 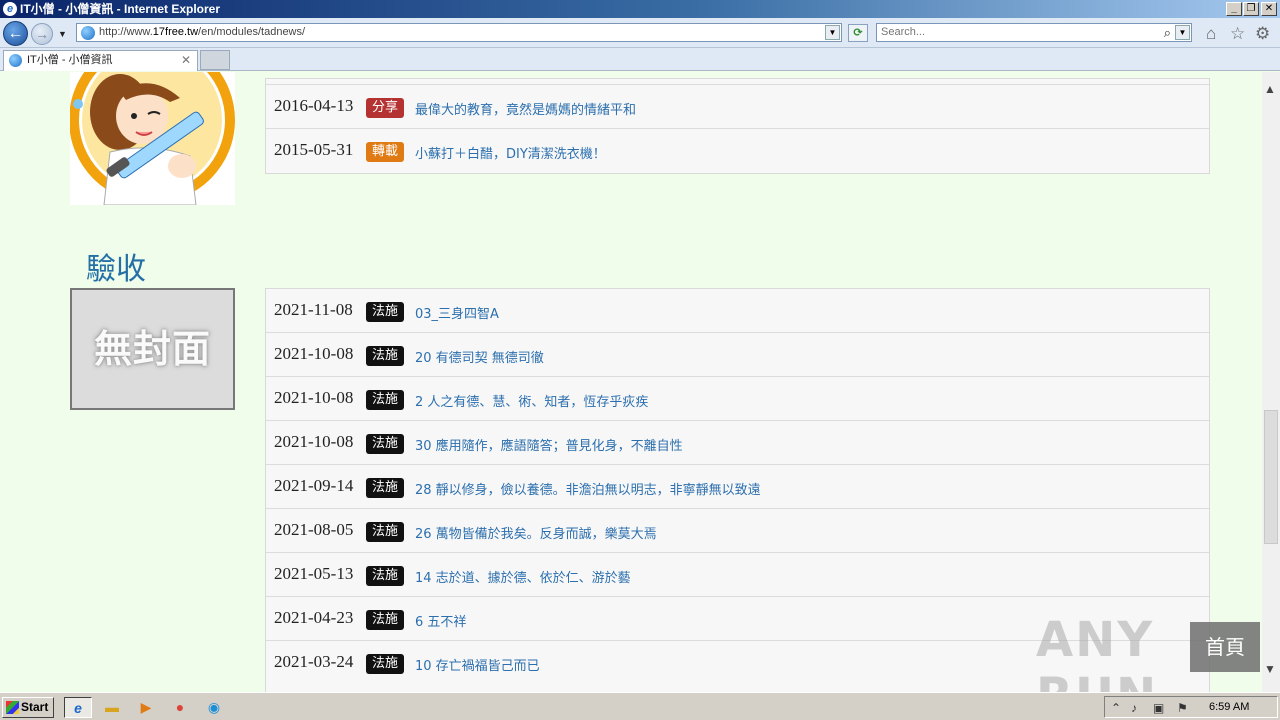 What do you see at coordinates (385, 152) in the screenshot?
I see `category-badge: 轉載` at bounding box center [385, 152].